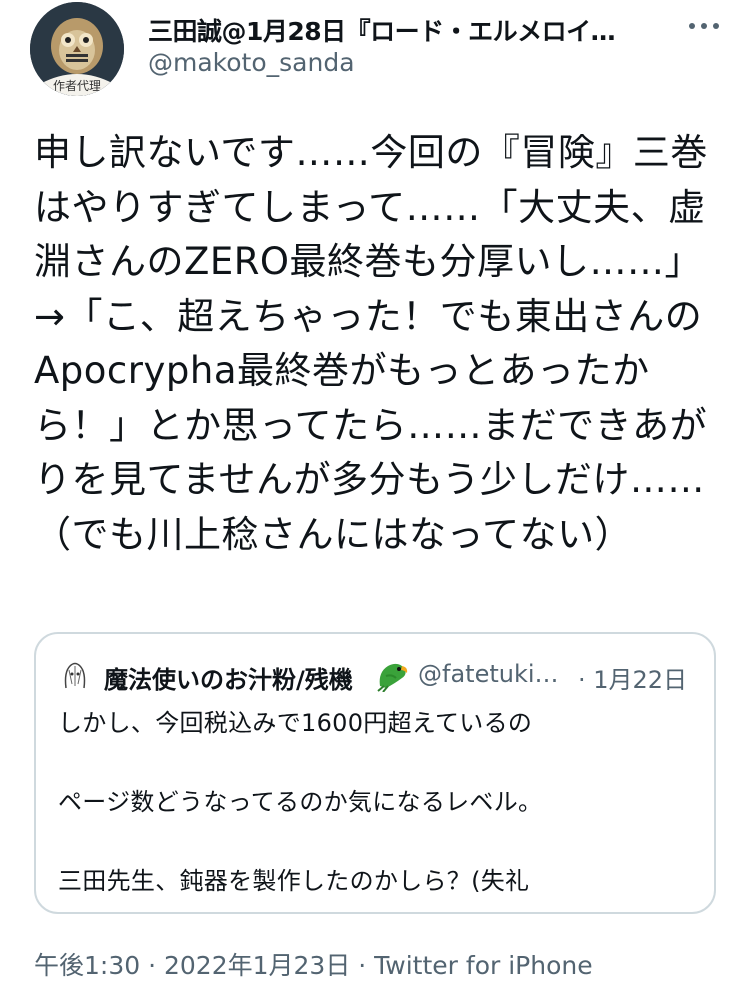  I want to click on author-handle: @makoto_sanda, so click(251, 62).